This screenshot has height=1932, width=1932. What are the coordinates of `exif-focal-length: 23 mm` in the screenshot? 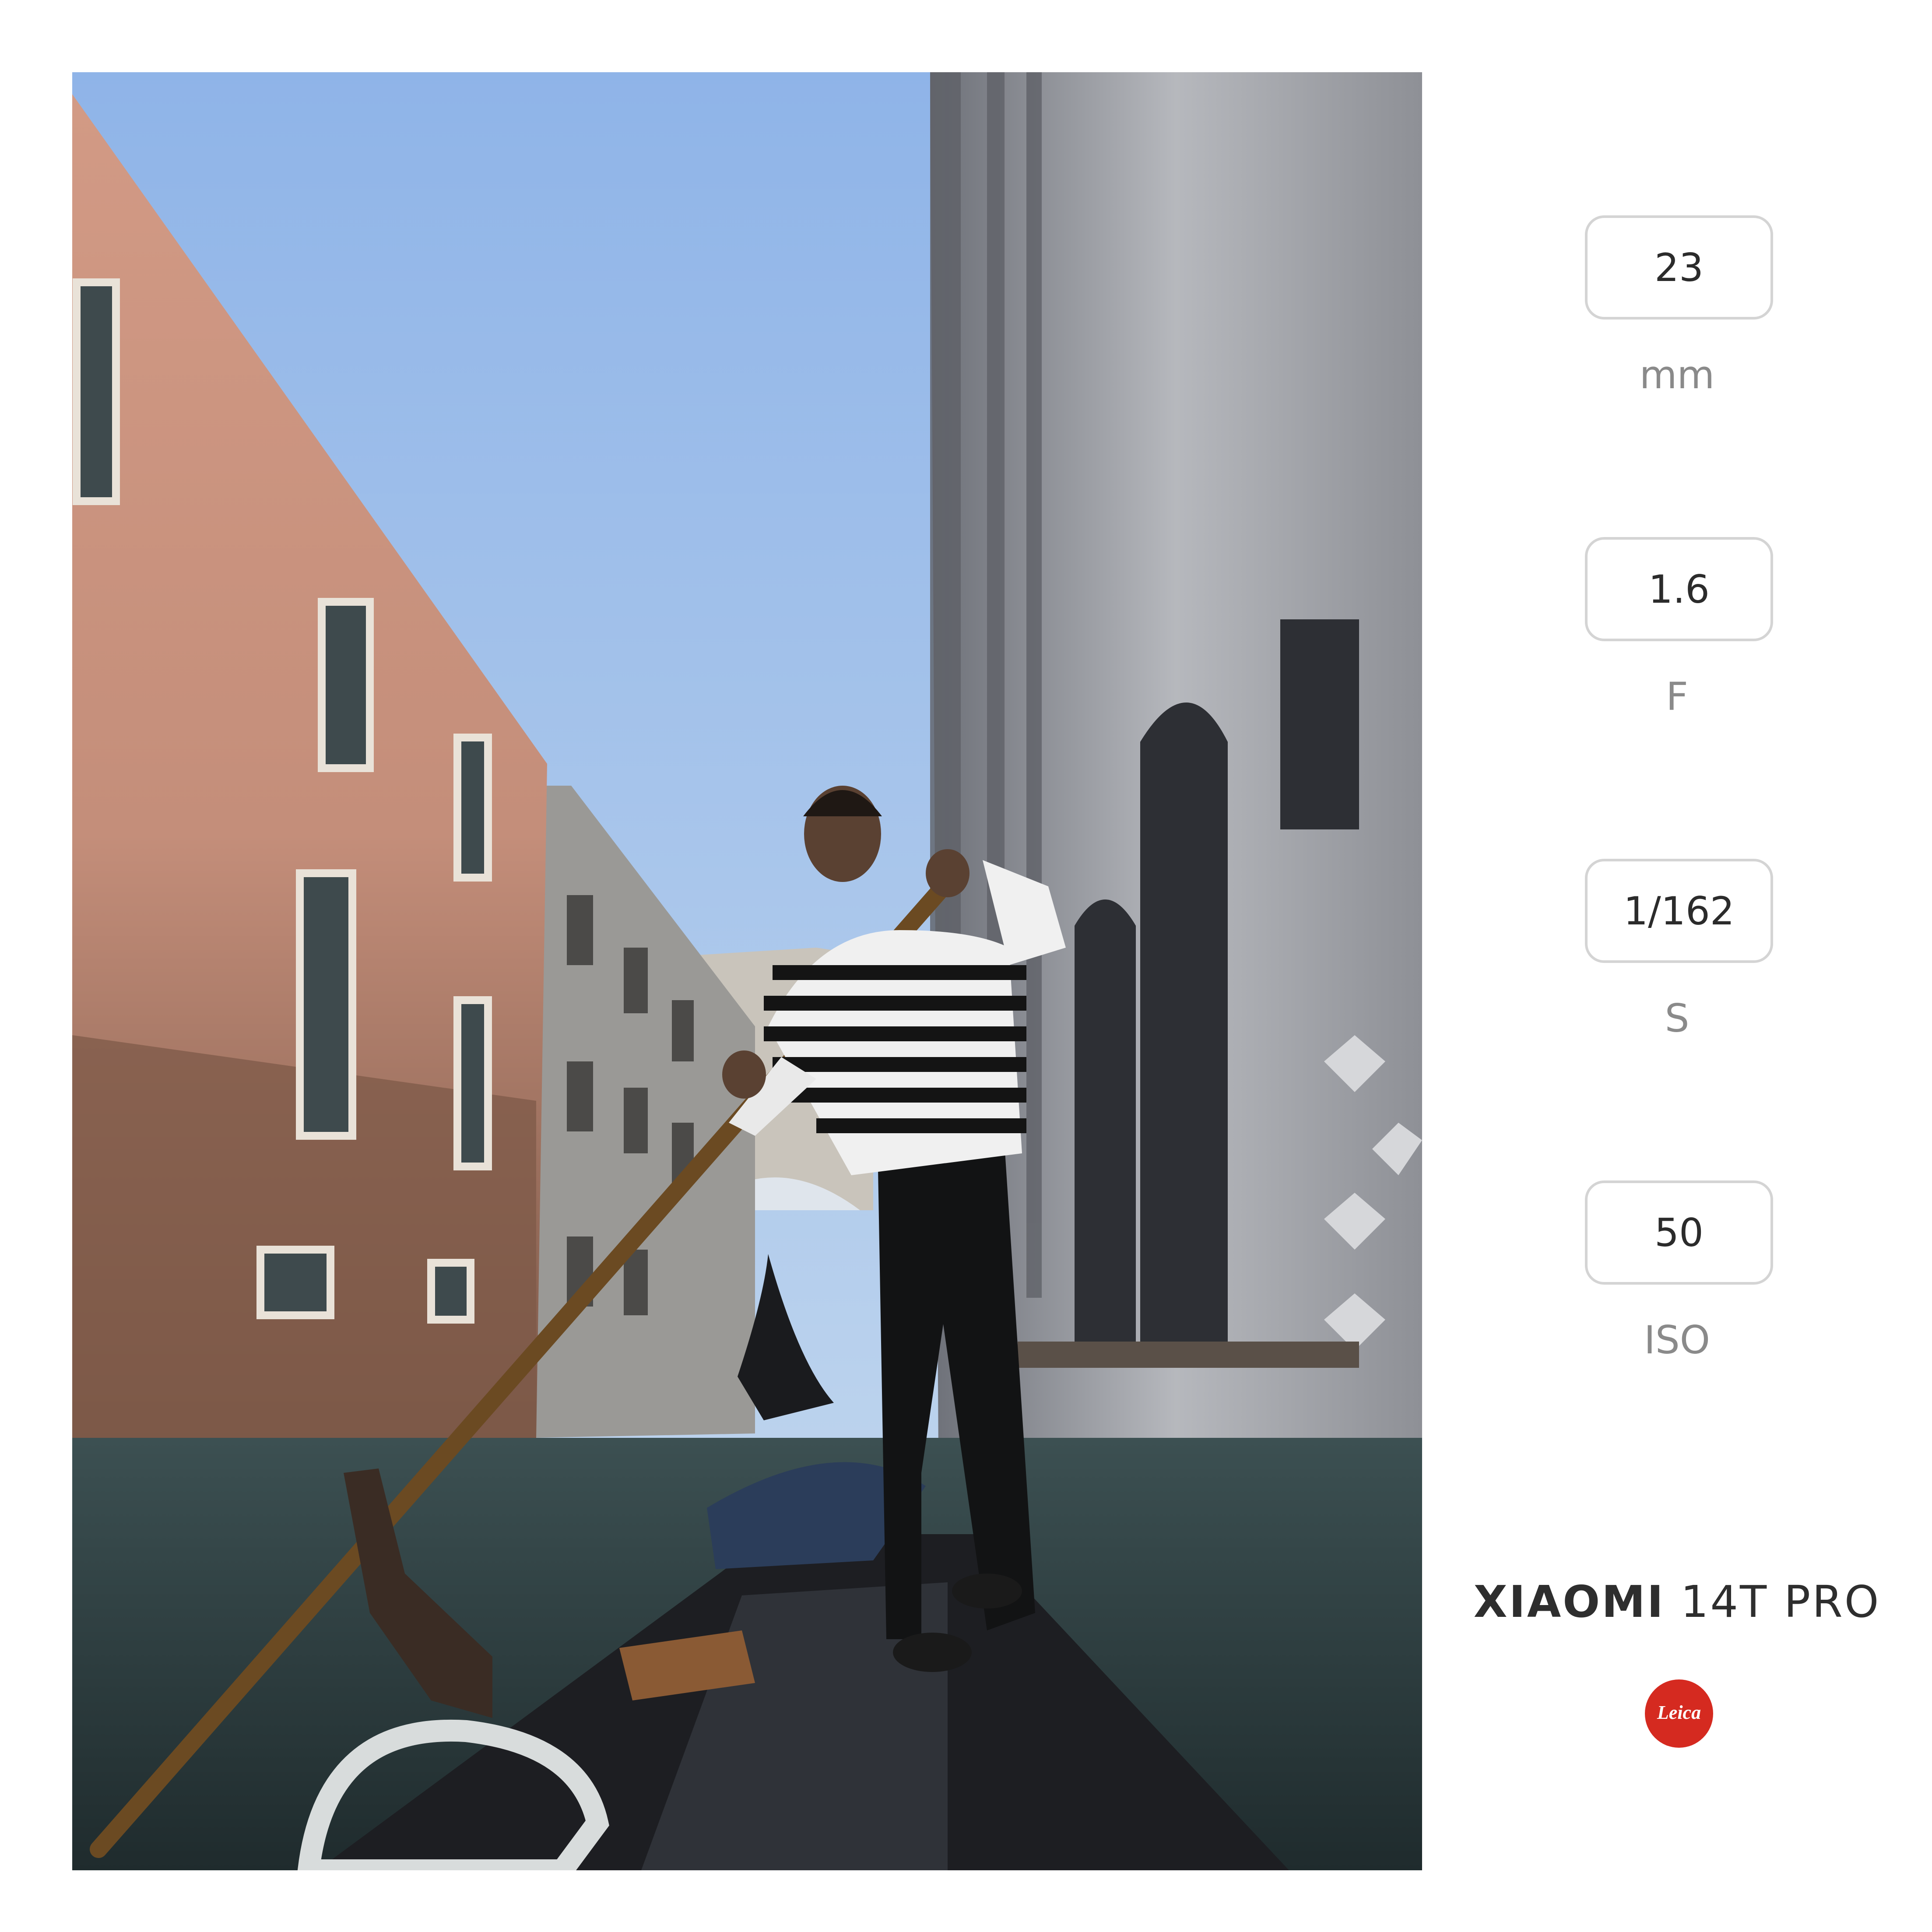 It's located at (1677, 324).